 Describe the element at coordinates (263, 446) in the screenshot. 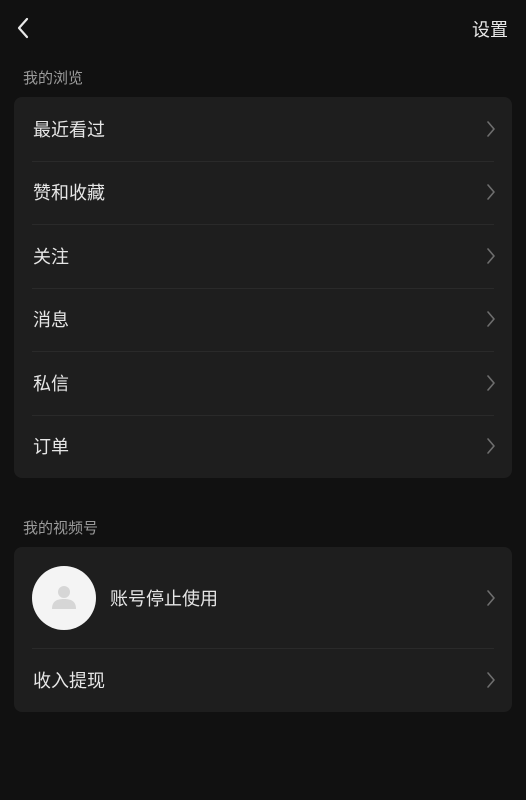

I see `menu-item-orders: 订单` at that location.